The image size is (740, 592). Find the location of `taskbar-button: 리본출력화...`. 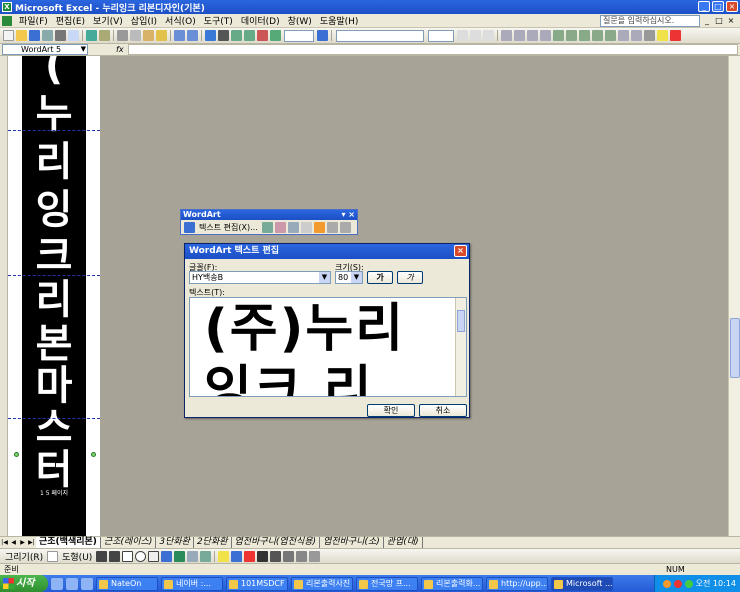

taskbar-button: 리본출력화... is located at coordinates (452, 583).